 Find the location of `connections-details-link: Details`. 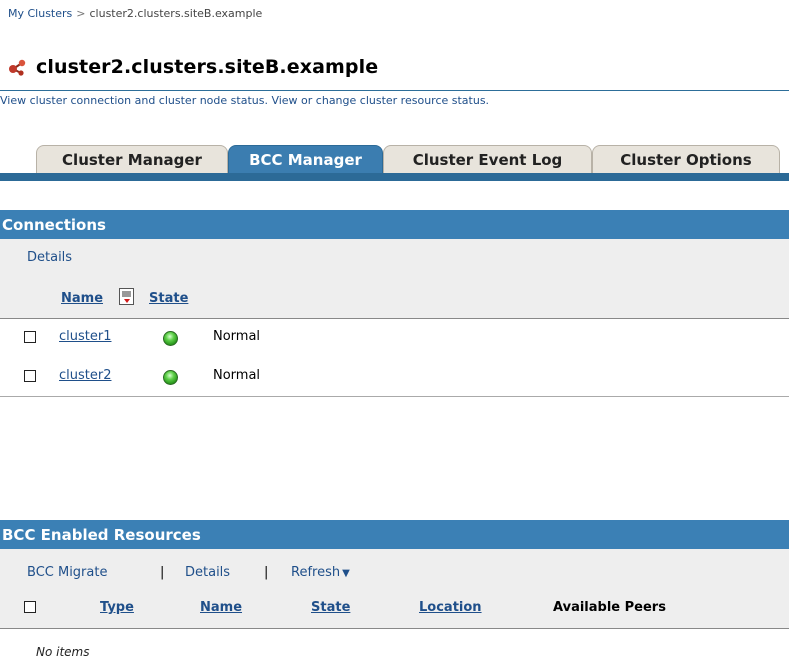

connections-details-link: Details is located at coordinates (49, 257).